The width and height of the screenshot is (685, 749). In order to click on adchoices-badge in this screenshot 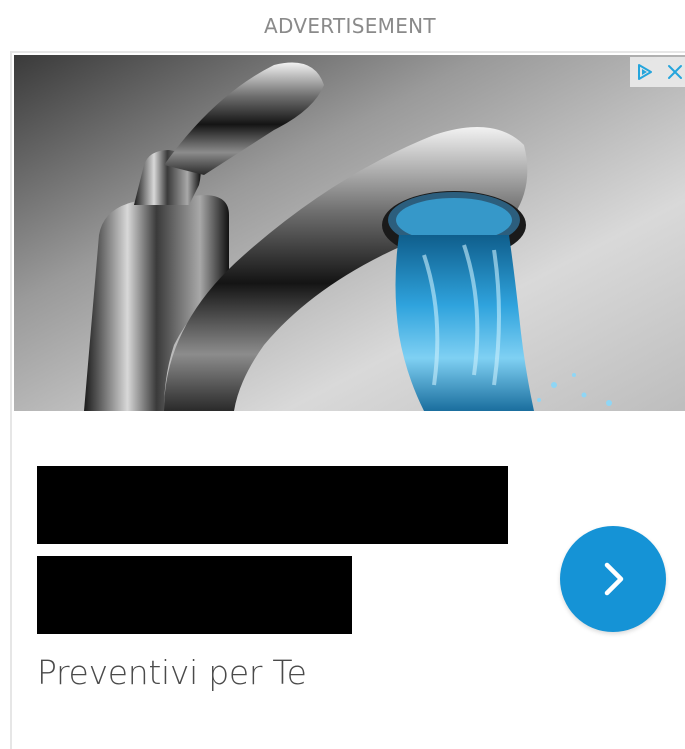, I will do `click(657, 72)`.